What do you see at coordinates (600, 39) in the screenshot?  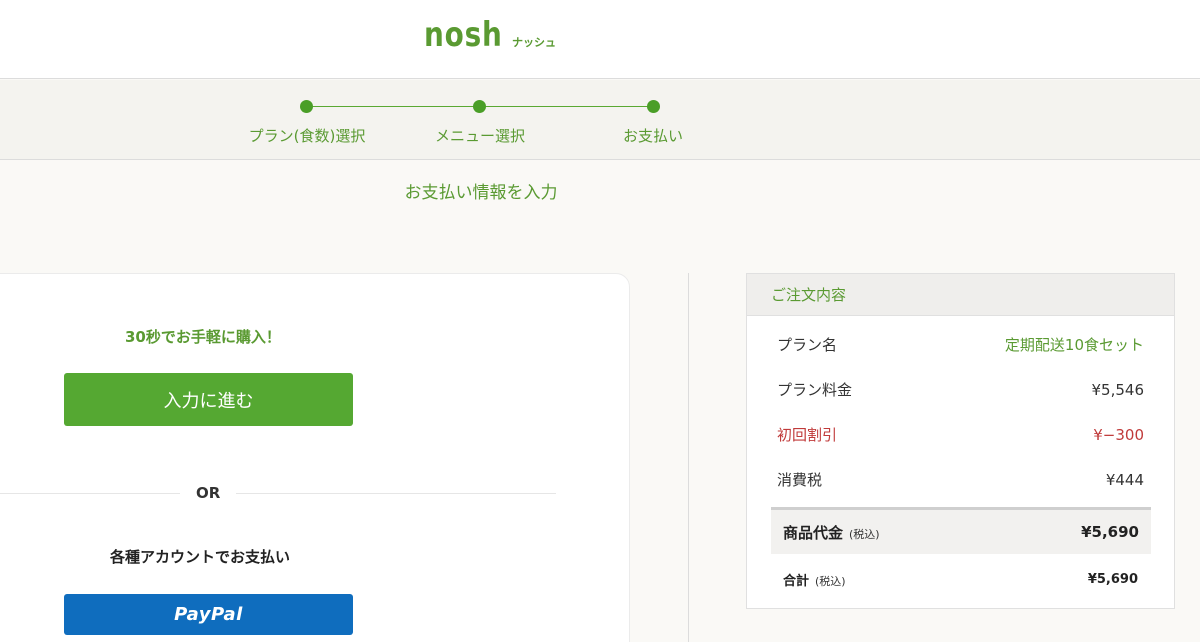 I see `header: nosh ナッシュ` at bounding box center [600, 39].